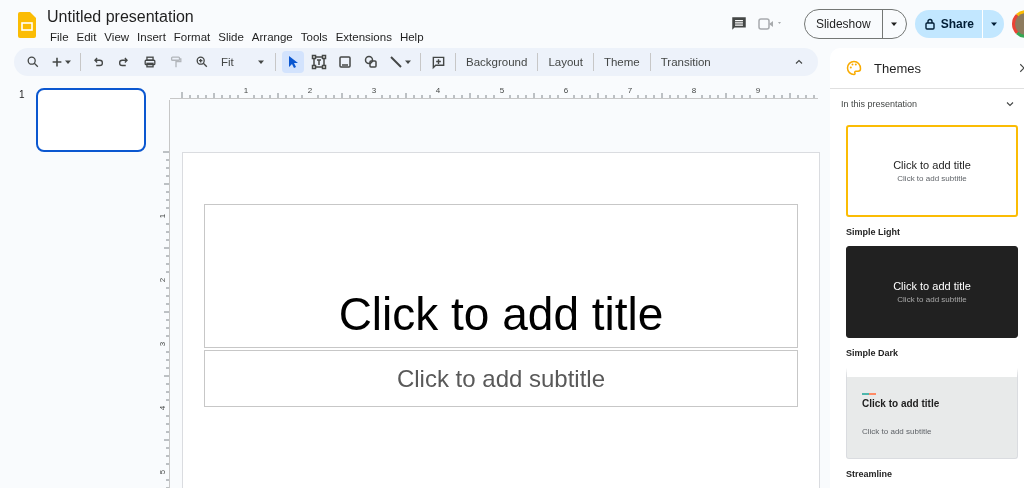 Image resolution: width=1024 pixels, height=488 pixels. Describe the element at coordinates (694, 90) in the screenshot. I see `ruler-number: 8` at that location.